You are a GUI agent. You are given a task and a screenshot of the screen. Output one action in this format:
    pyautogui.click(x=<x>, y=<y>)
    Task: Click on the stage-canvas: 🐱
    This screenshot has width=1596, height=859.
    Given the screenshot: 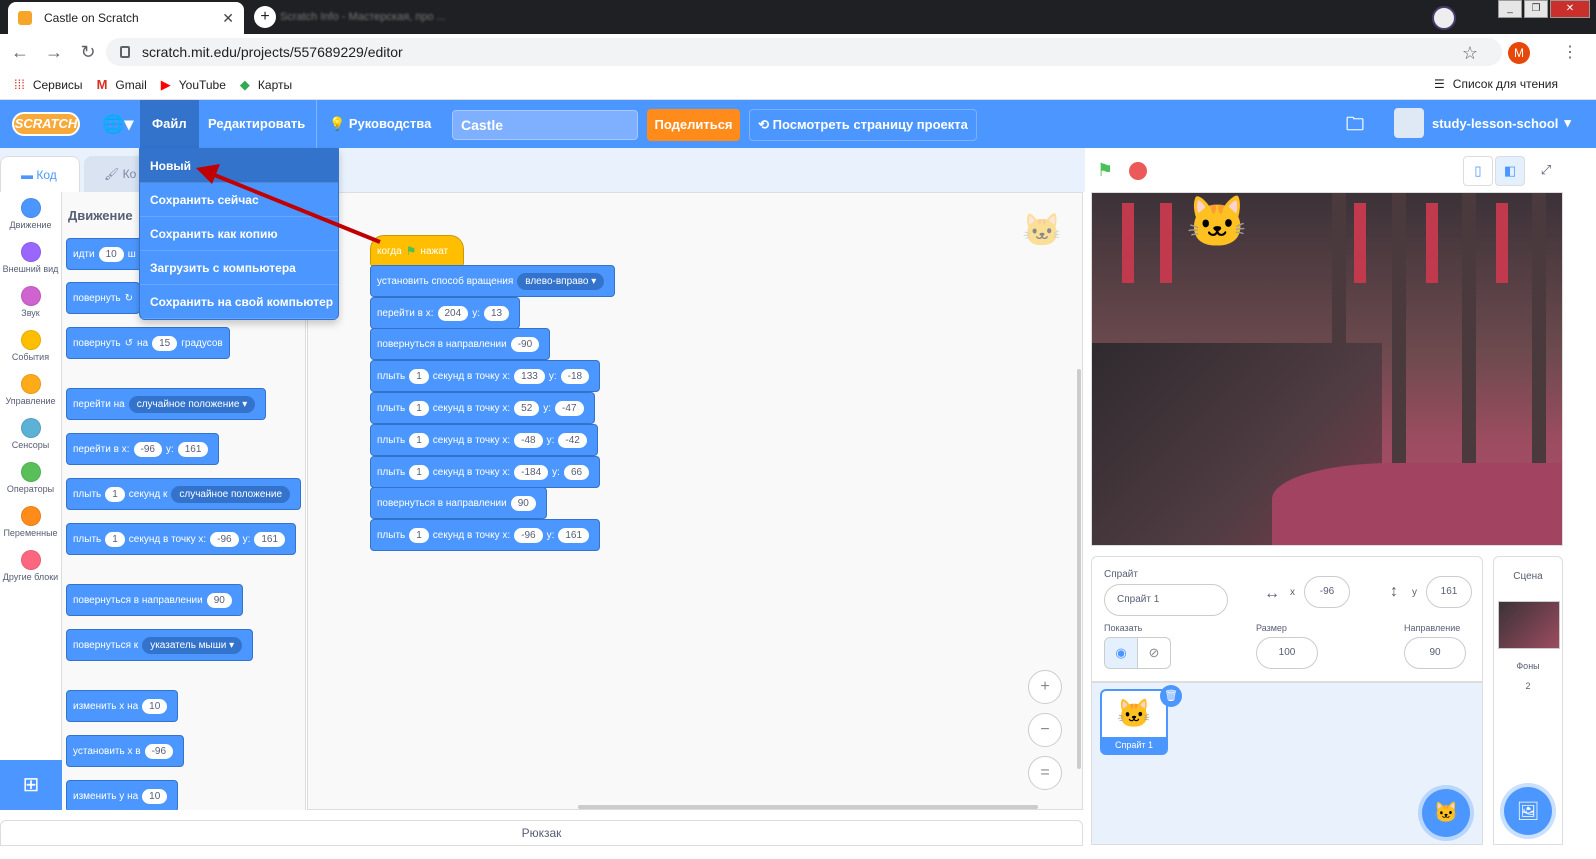 What is the action you would take?
    pyautogui.click(x=1327, y=369)
    